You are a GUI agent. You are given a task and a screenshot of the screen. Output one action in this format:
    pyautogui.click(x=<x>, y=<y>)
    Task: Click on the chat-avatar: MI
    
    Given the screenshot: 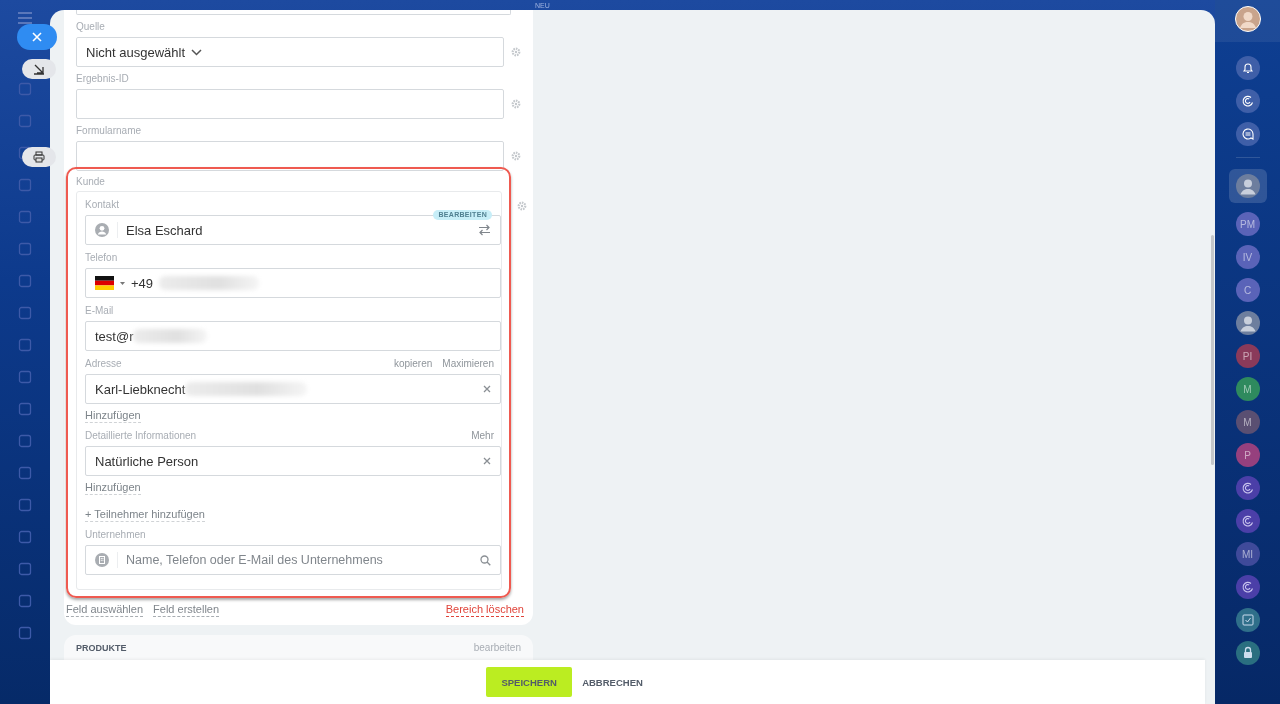 What is the action you would take?
    pyautogui.click(x=1247, y=554)
    